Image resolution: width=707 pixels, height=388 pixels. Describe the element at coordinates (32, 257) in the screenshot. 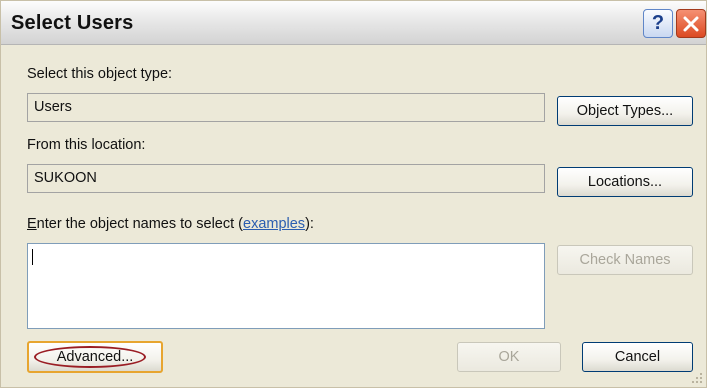

I see `text-caret` at that location.